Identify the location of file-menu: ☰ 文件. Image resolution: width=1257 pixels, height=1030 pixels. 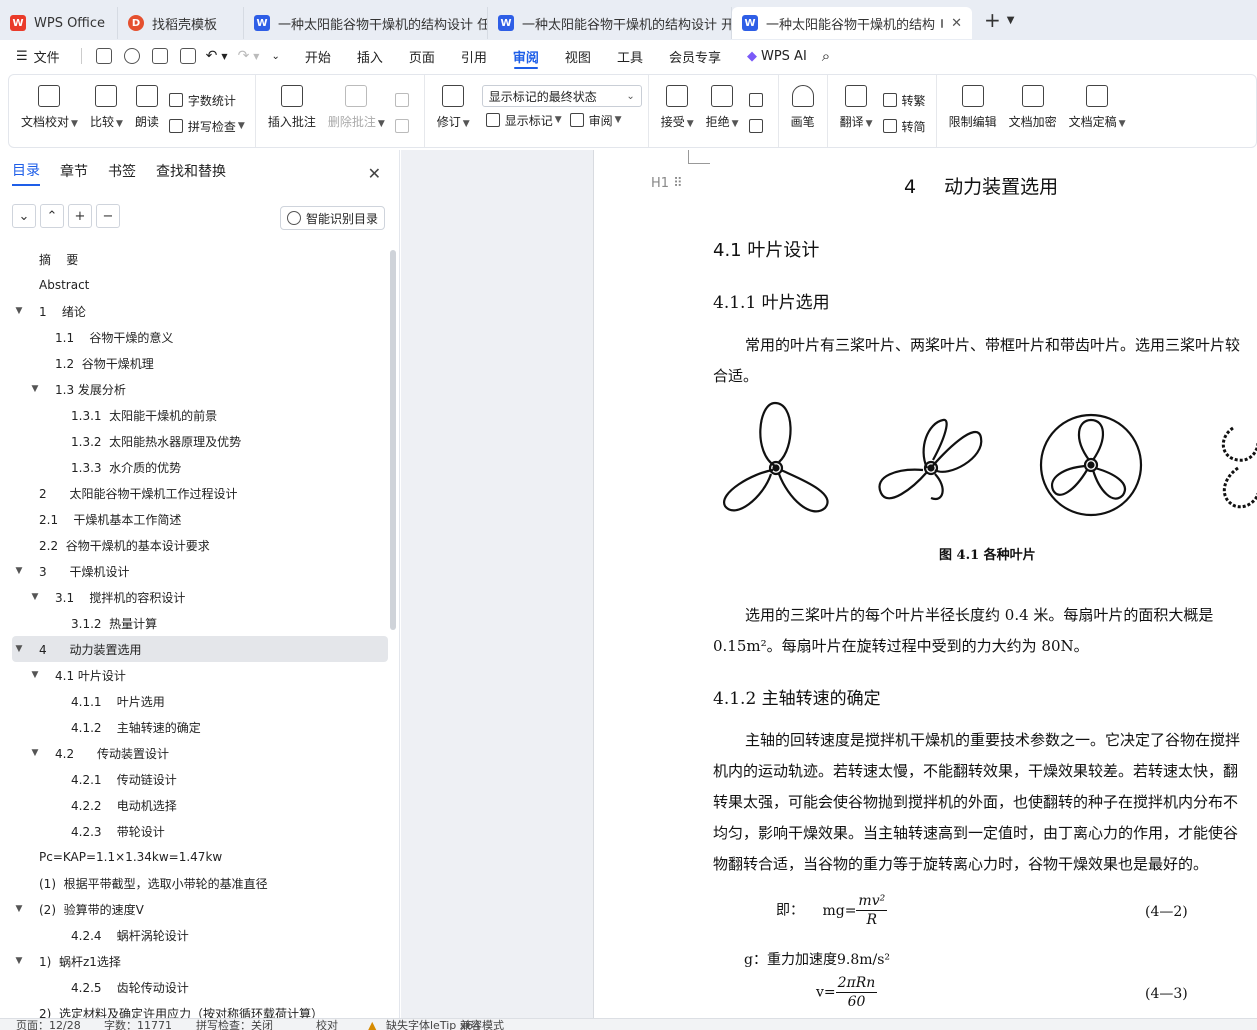
(36, 56).